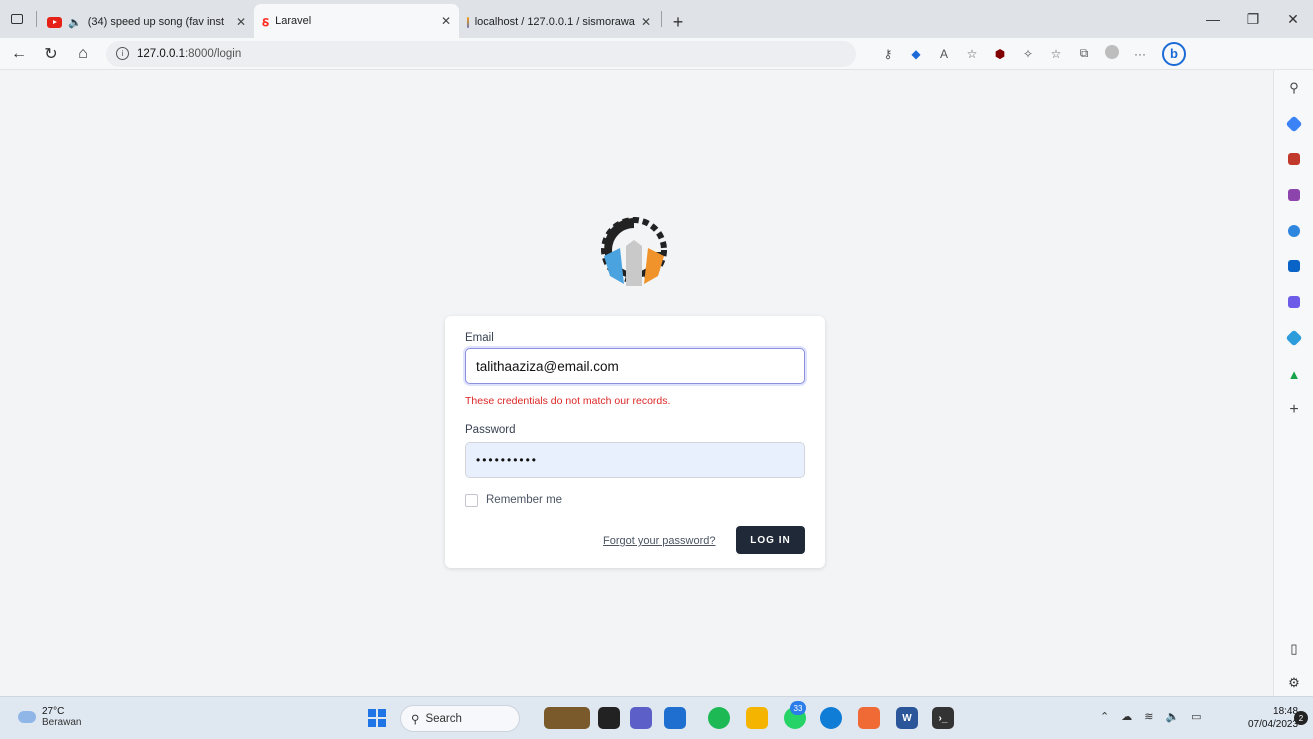 This screenshot has height=739, width=1313. What do you see at coordinates (831, 718) in the screenshot?
I see `edge-icon` at bounding box center [831, 718].